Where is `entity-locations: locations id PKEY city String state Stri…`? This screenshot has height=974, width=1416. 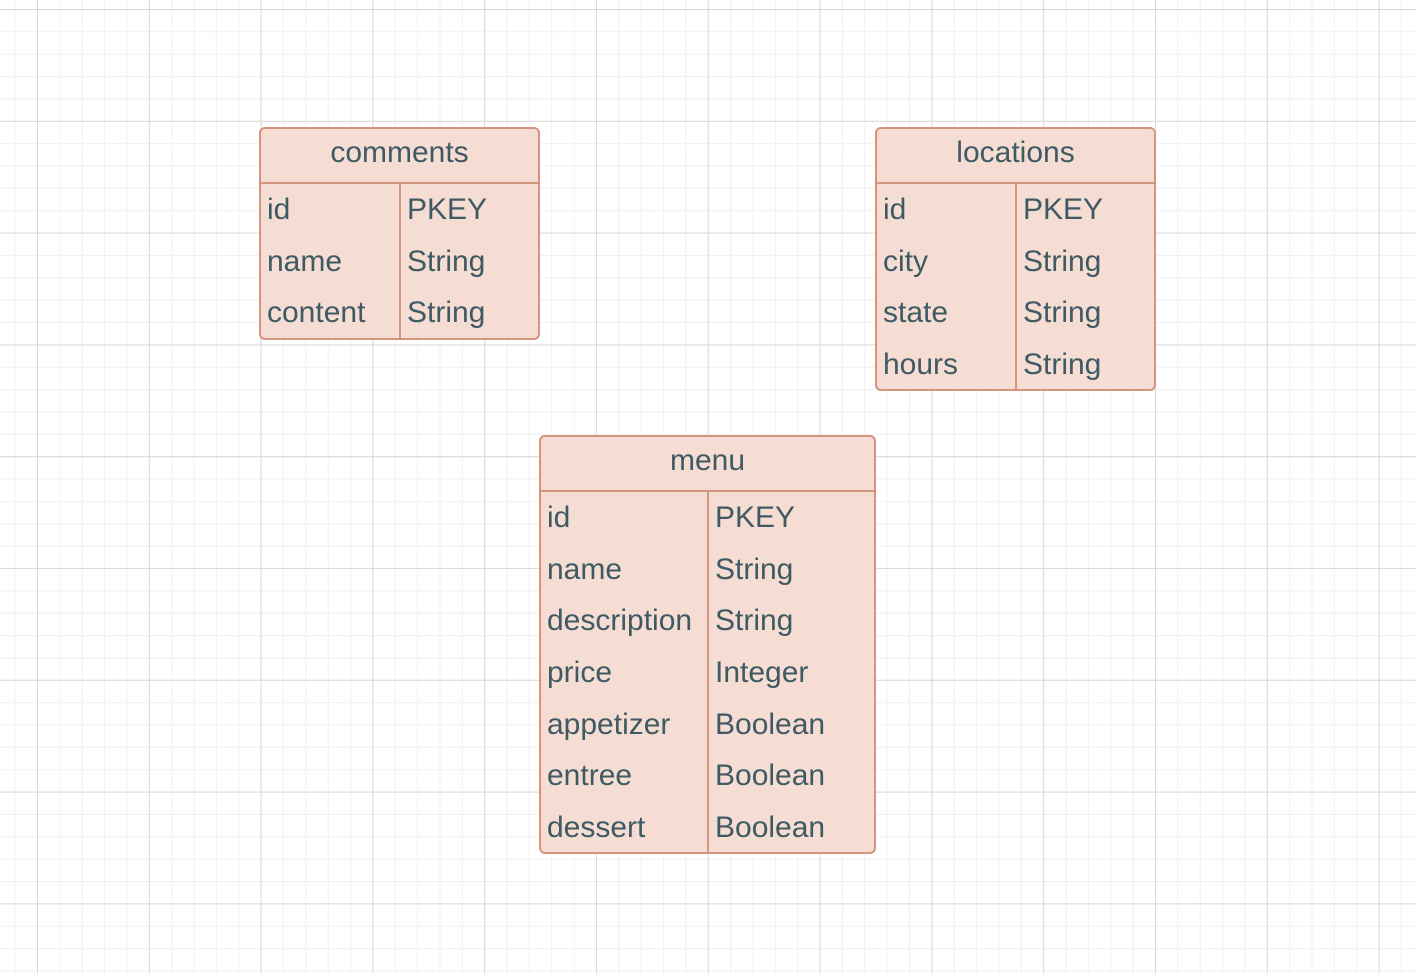 entity-locations: locations id PKEY city String state Stri… is located at coordinates (1015, 259).